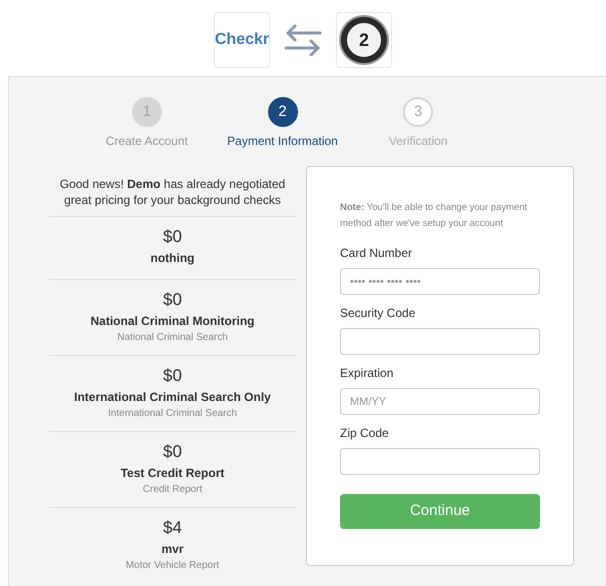 This screenshot has width=606, height=586. What do you see at coordinates (282, 141) in the screenshot?
I see `step-label: Payment Information` at bounding box center [282, 141].